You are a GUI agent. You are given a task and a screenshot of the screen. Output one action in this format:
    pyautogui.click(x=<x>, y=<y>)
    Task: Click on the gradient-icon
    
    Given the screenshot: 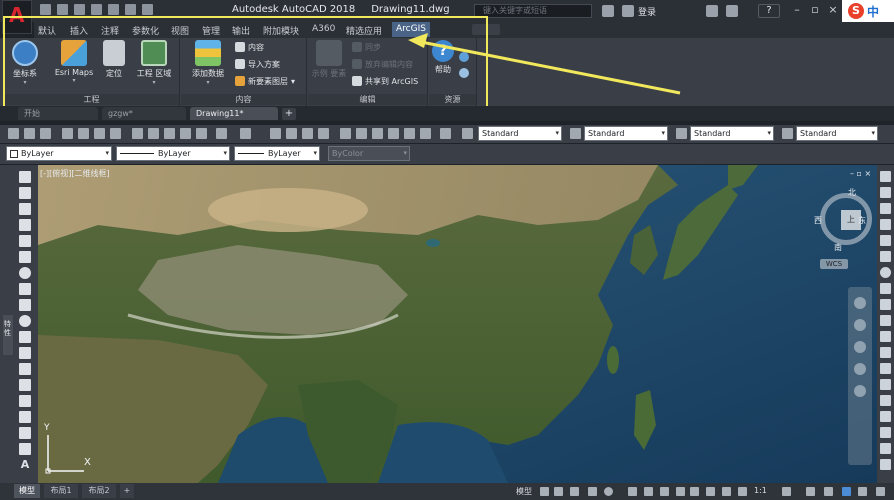 What is the action you would take?
    pyautogui.click(x=25, y=417)
    